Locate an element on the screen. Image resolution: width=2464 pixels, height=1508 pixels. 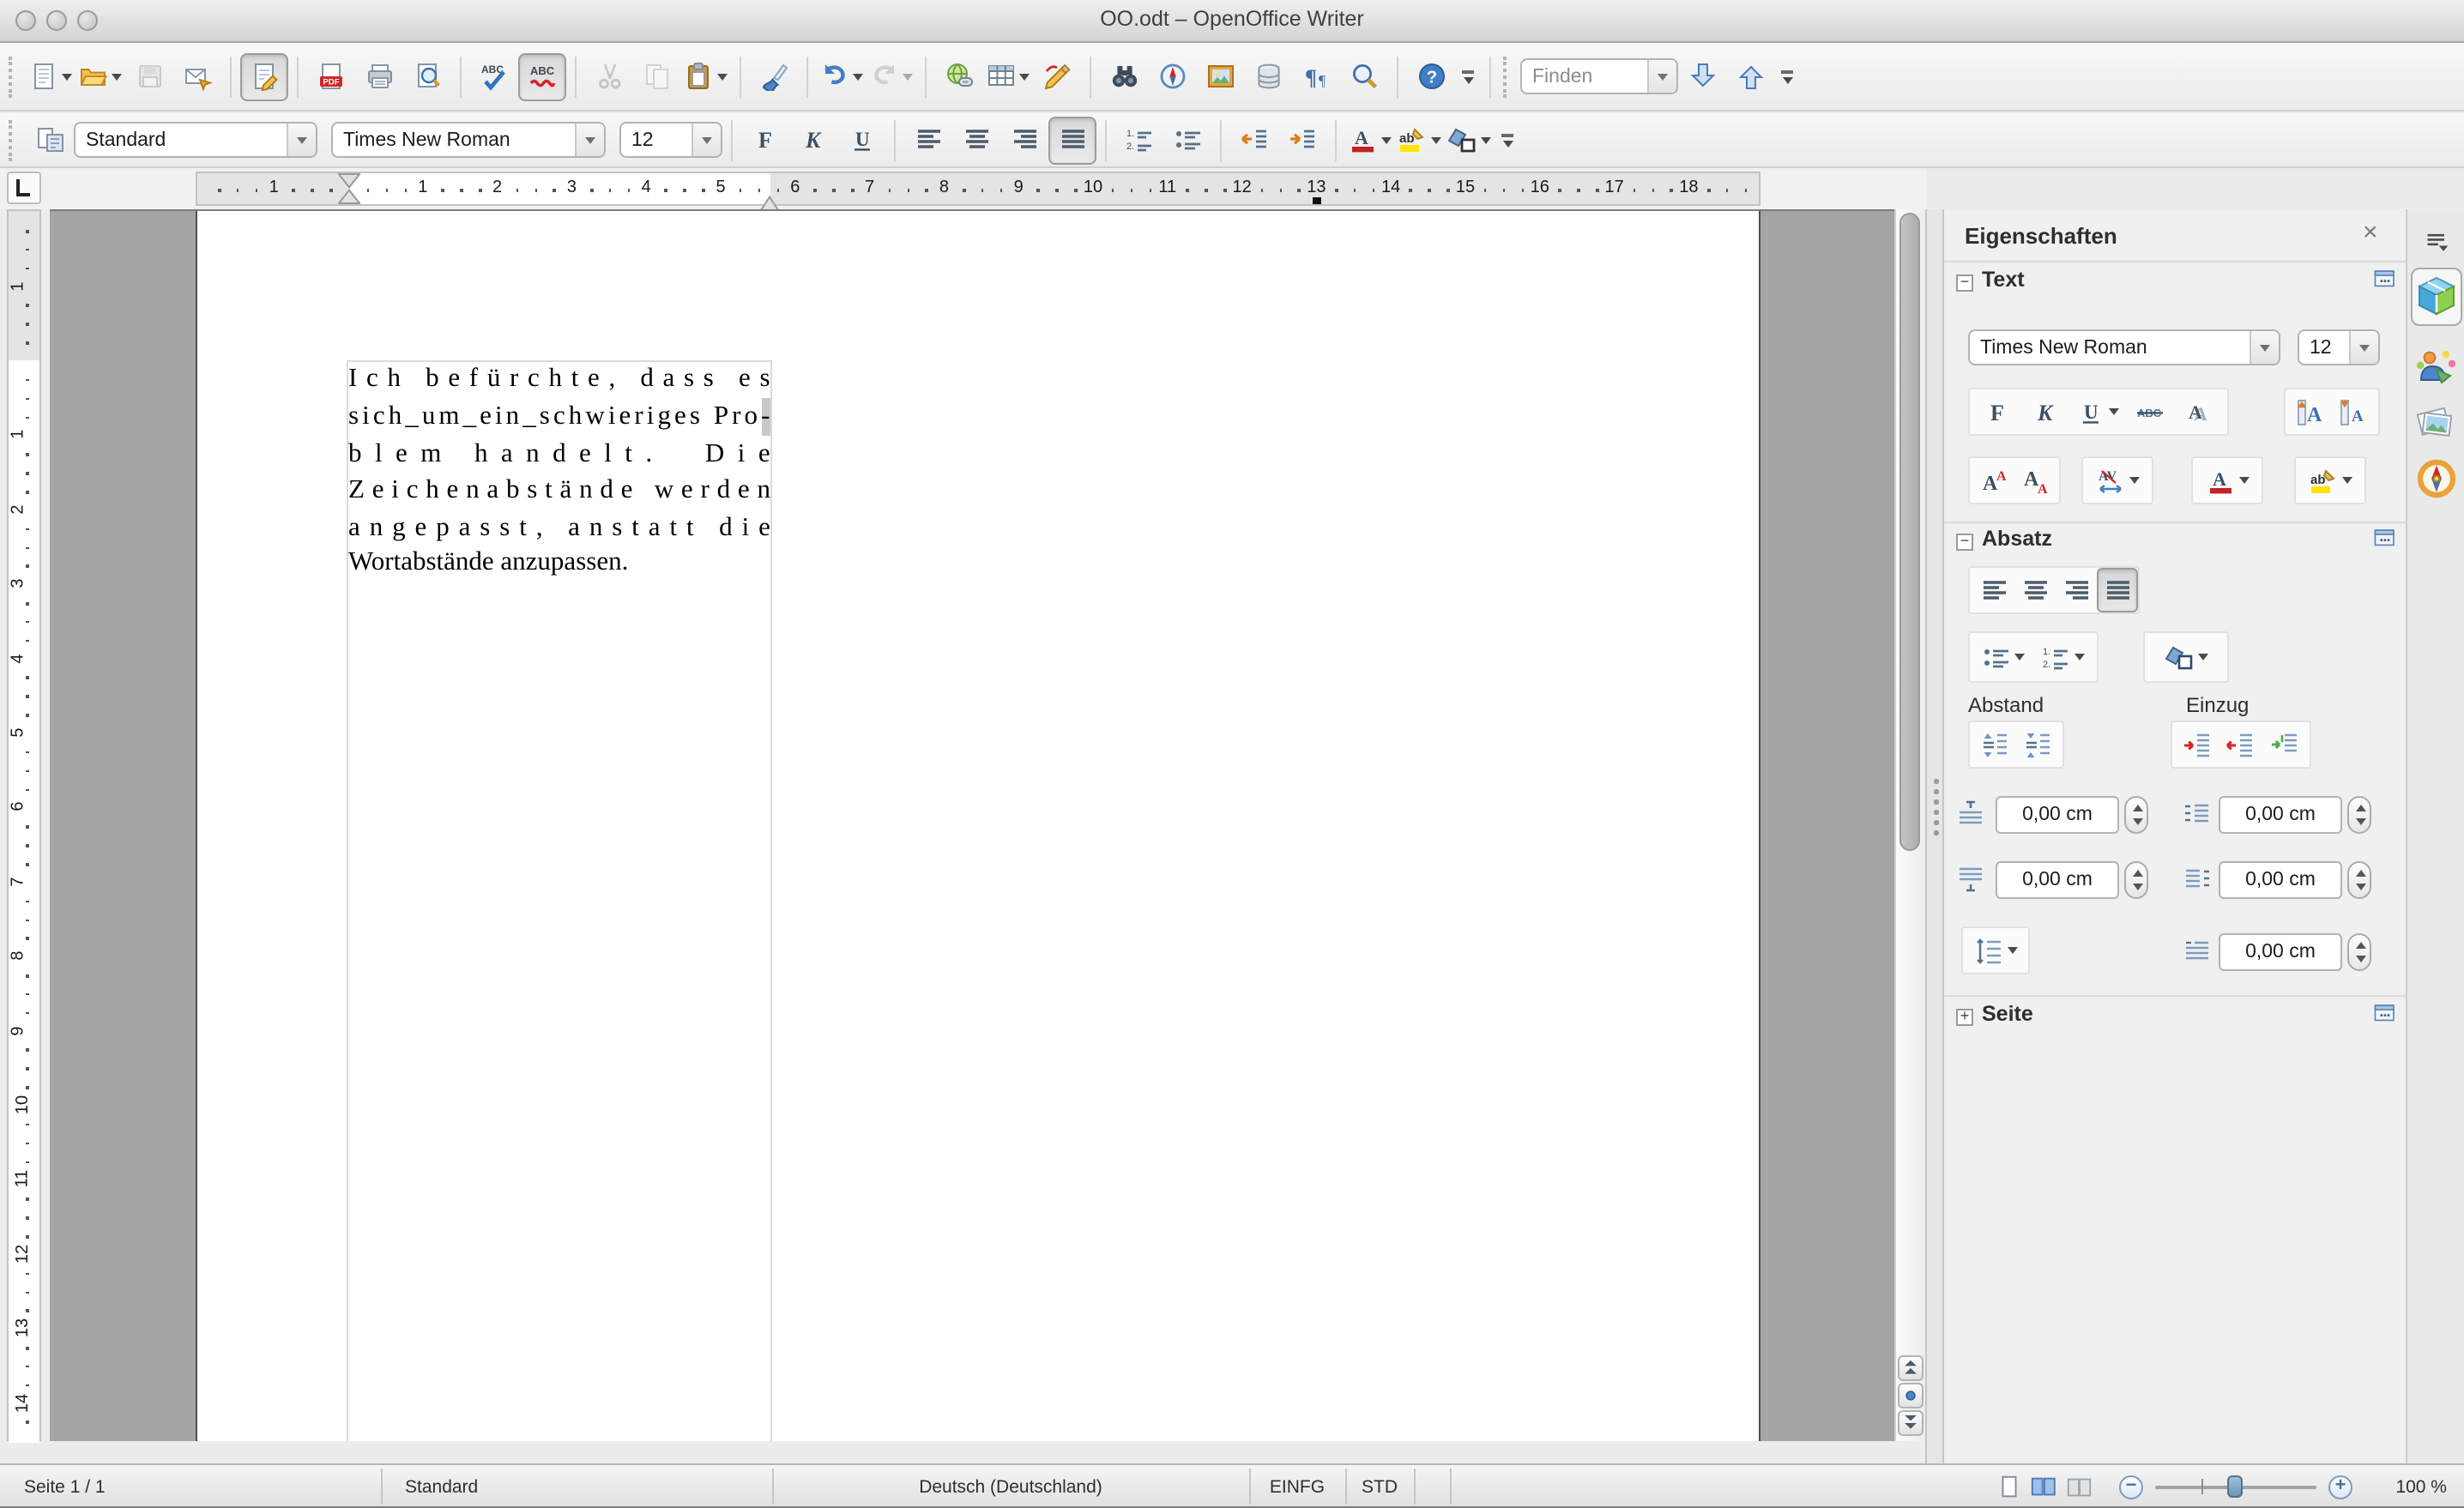
send-email-button is located at coordinates (197, 76).